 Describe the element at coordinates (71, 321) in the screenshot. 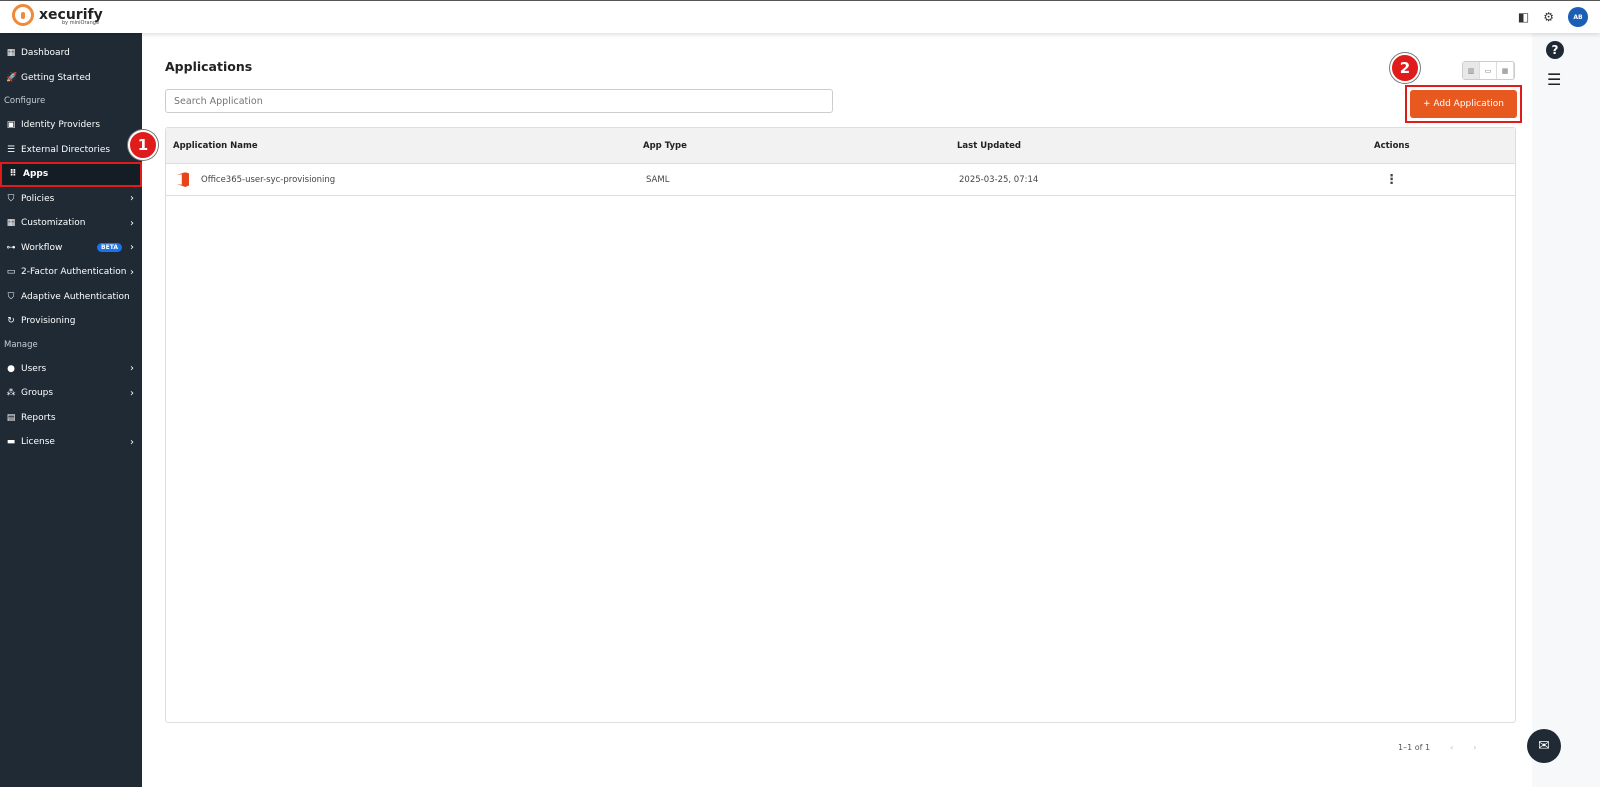

I see `sidebar-item-provisioning: ↻ Provisioning` at that location.